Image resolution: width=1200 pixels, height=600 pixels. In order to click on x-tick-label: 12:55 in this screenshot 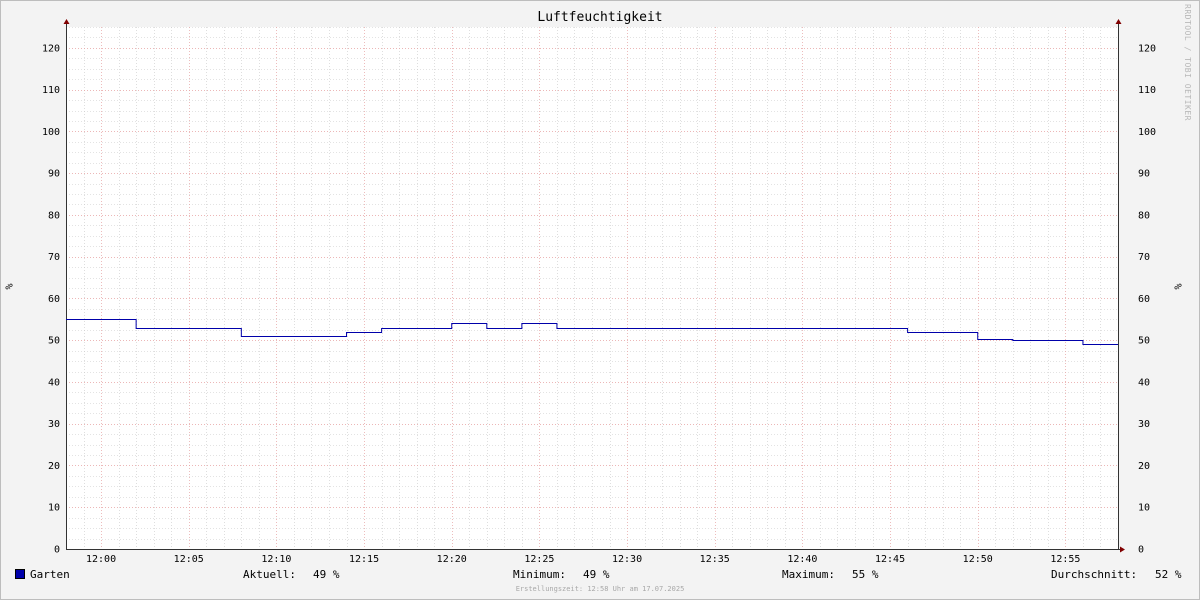, I will do `click(1065, 559)`.